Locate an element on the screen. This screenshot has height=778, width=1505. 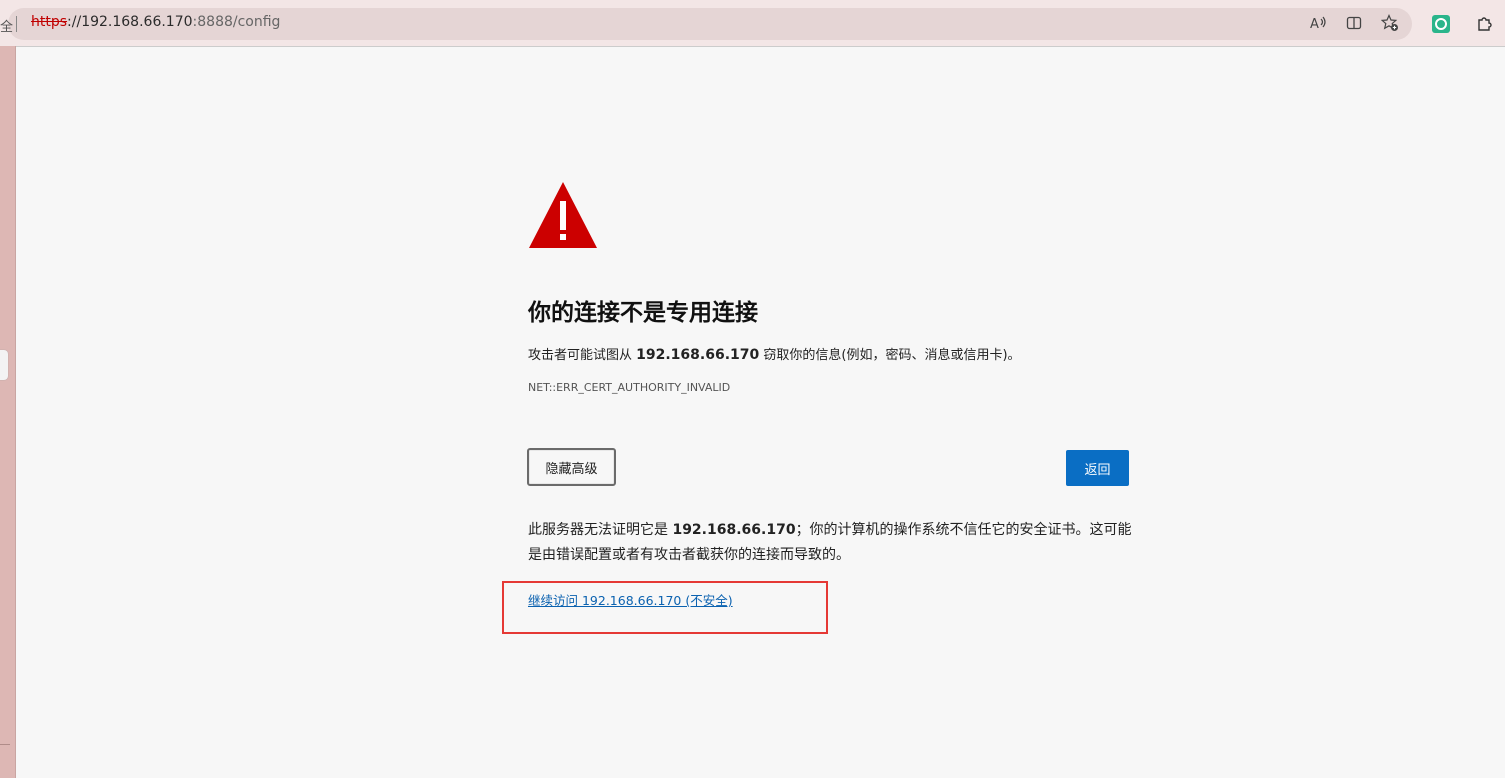
url-text: https://192.168.66.170:8888/config is located at coordinates (155, 22).